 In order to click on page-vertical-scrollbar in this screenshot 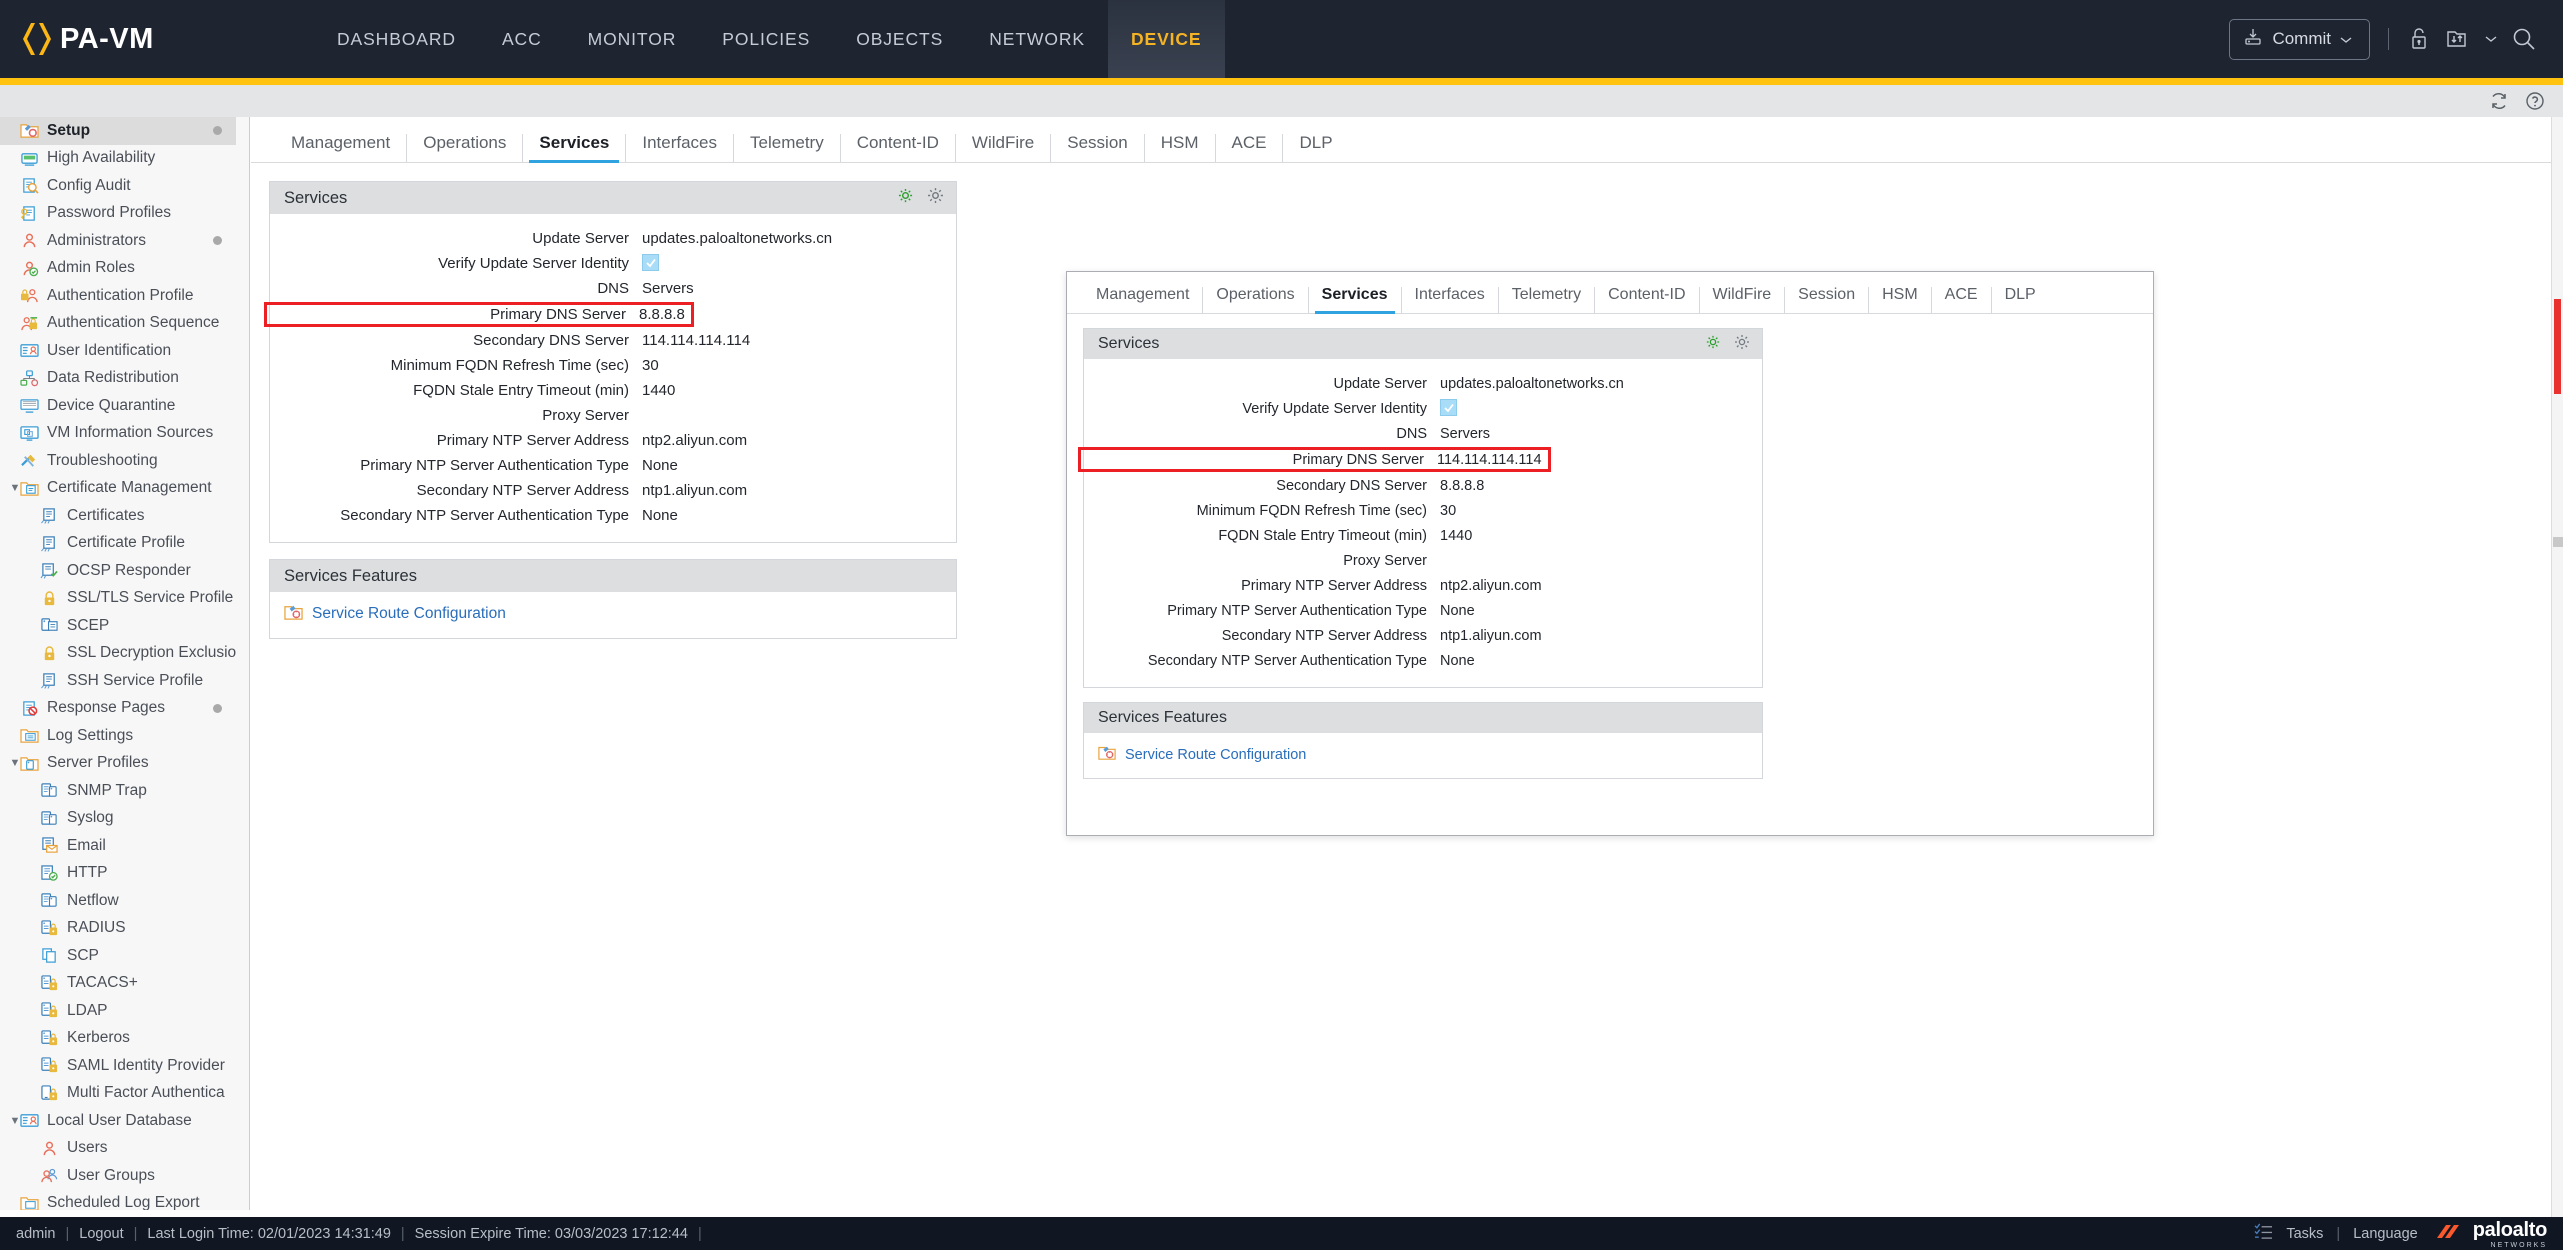, I will do `click(2557, 667)`.